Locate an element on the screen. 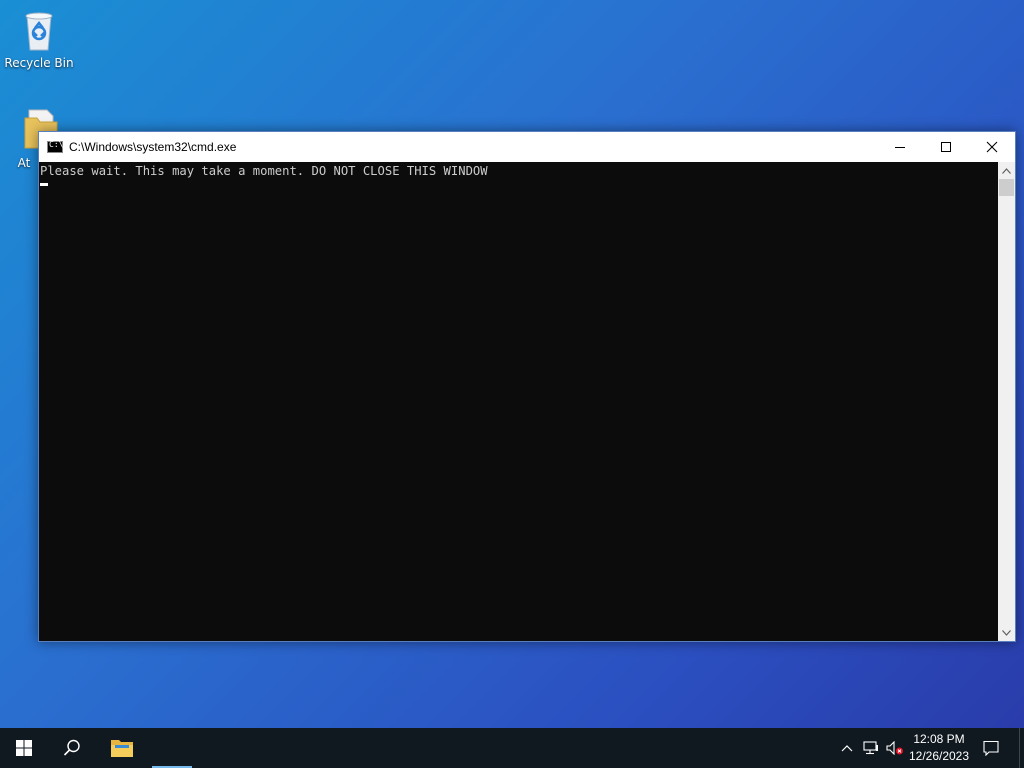 This screenshot has height=768, width=1024. volume-button is located at coordinates (895, 748).